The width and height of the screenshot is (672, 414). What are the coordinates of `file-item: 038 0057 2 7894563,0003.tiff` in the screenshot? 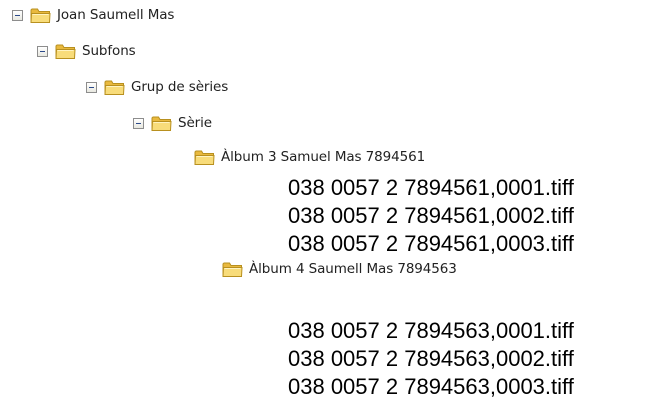 It's located at (431, 387).